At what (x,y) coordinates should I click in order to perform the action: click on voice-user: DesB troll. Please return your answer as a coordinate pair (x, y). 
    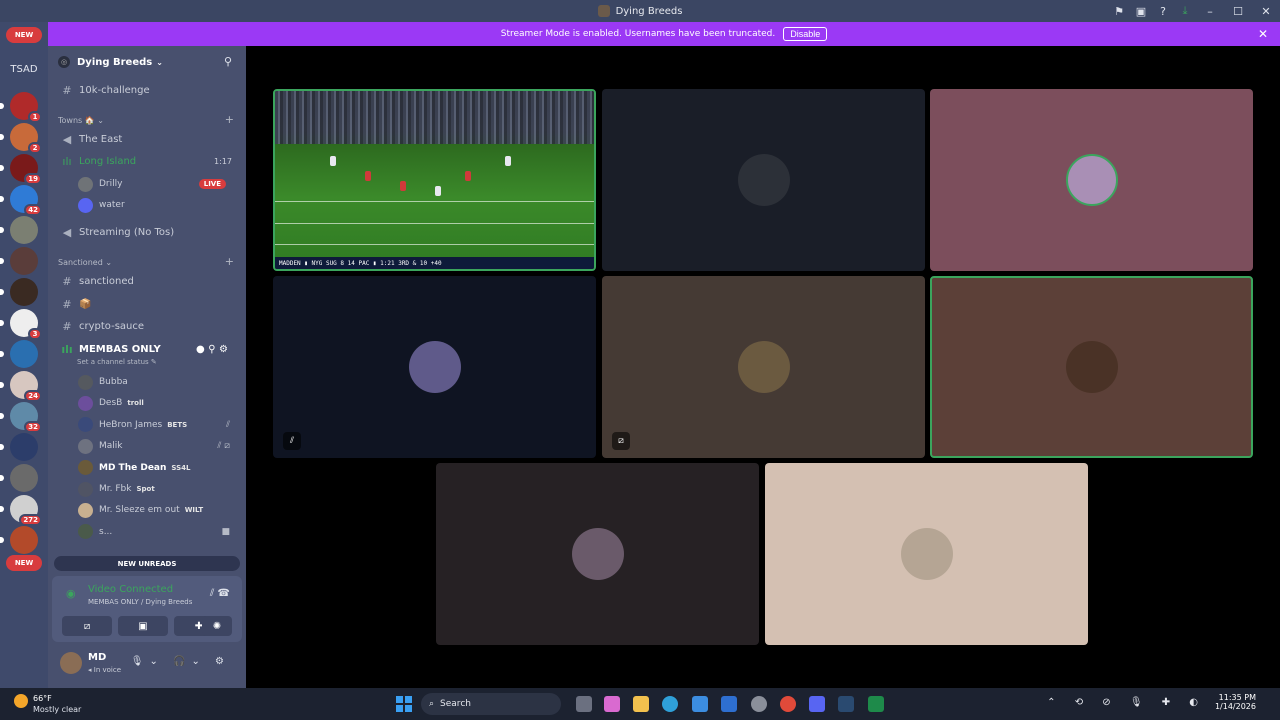
    Looking at the image, I should click on (158, 403).